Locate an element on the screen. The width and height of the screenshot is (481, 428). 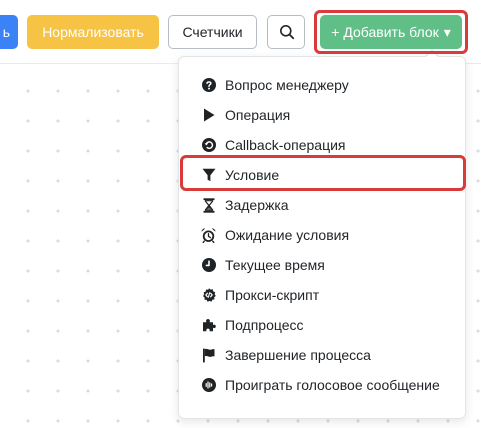
hourglass-icon is located at coordinates (208, 205).